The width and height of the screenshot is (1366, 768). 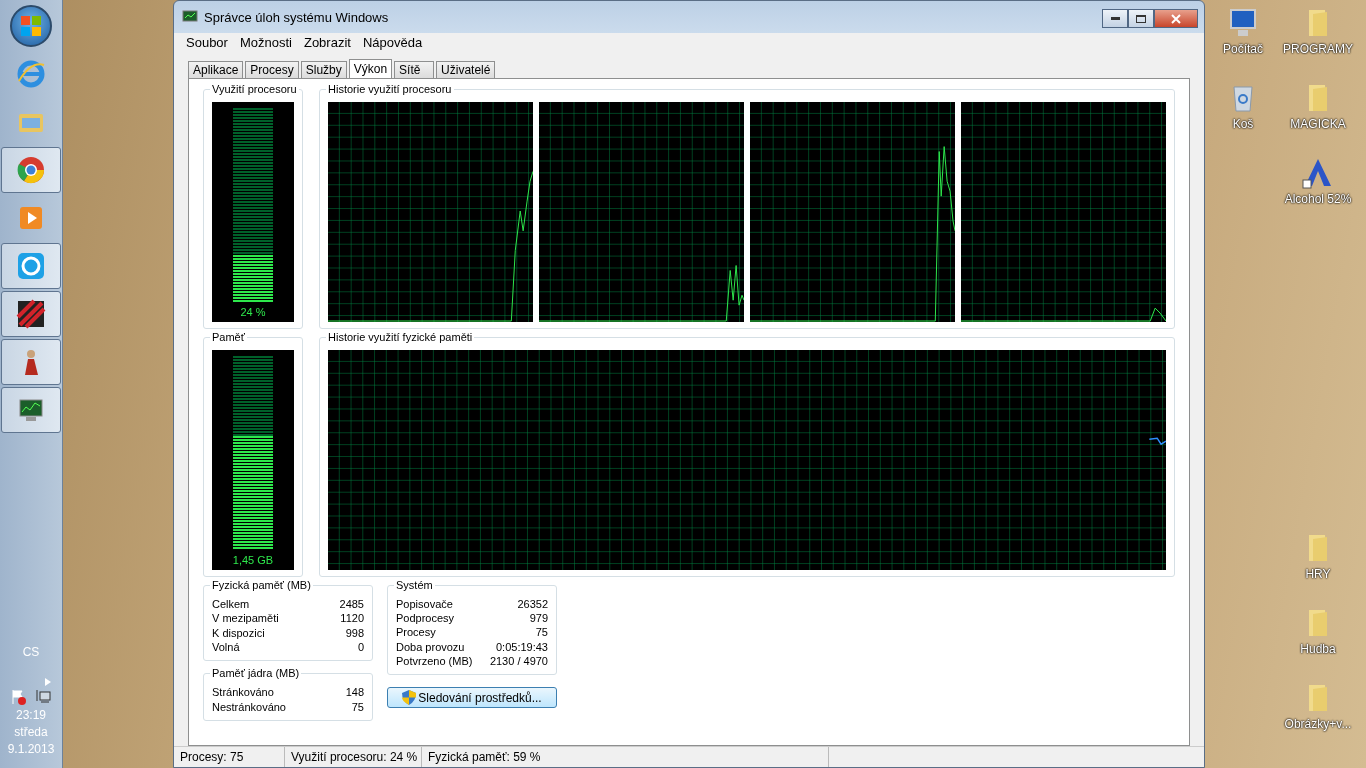 What do you see at coordinates (625, 757) in the screenshot?
I see `status-text: Fyzická paměť: 59 %` at bounding box center [625, 757].